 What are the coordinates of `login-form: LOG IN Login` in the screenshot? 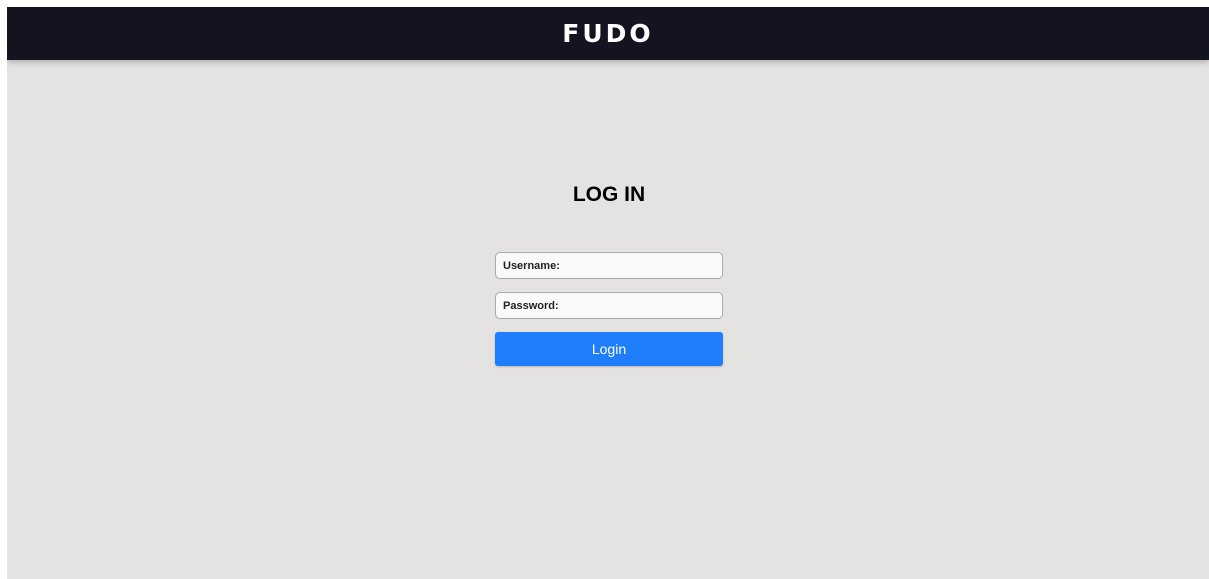 It's located at (609, 274).